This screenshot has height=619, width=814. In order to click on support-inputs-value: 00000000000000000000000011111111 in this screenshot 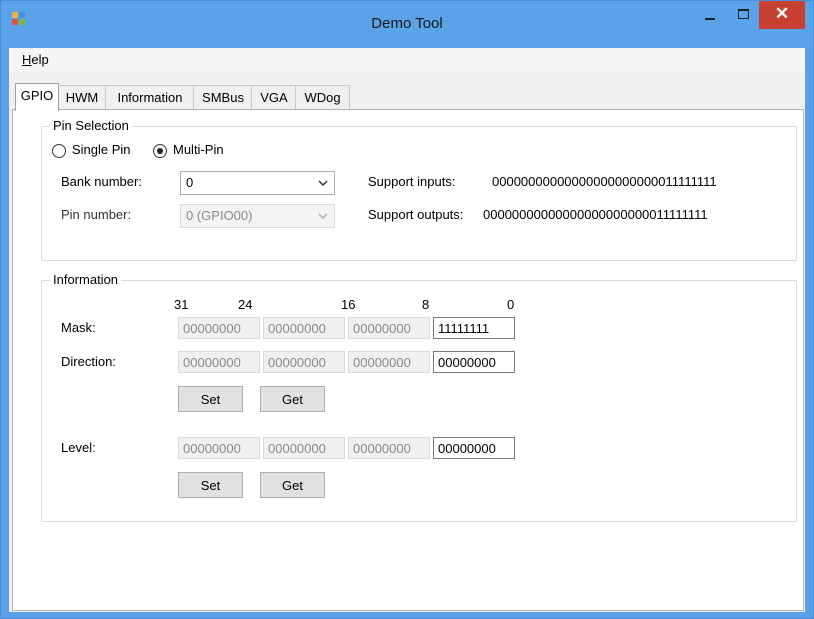, I will do `click(604, 181)`.